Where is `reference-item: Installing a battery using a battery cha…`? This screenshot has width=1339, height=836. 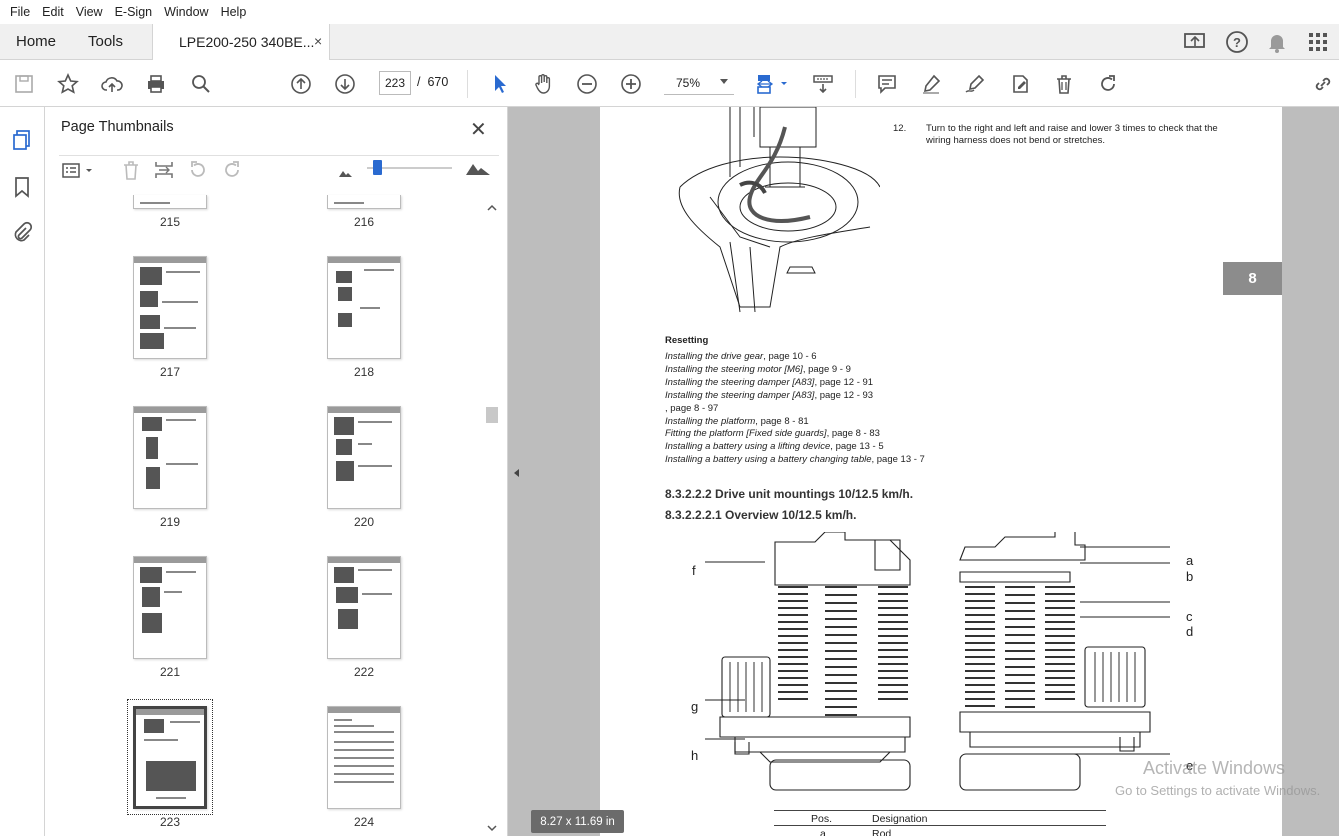
reference-item: Installing a battery using a battery cha… is located at coordinates (795, 460).